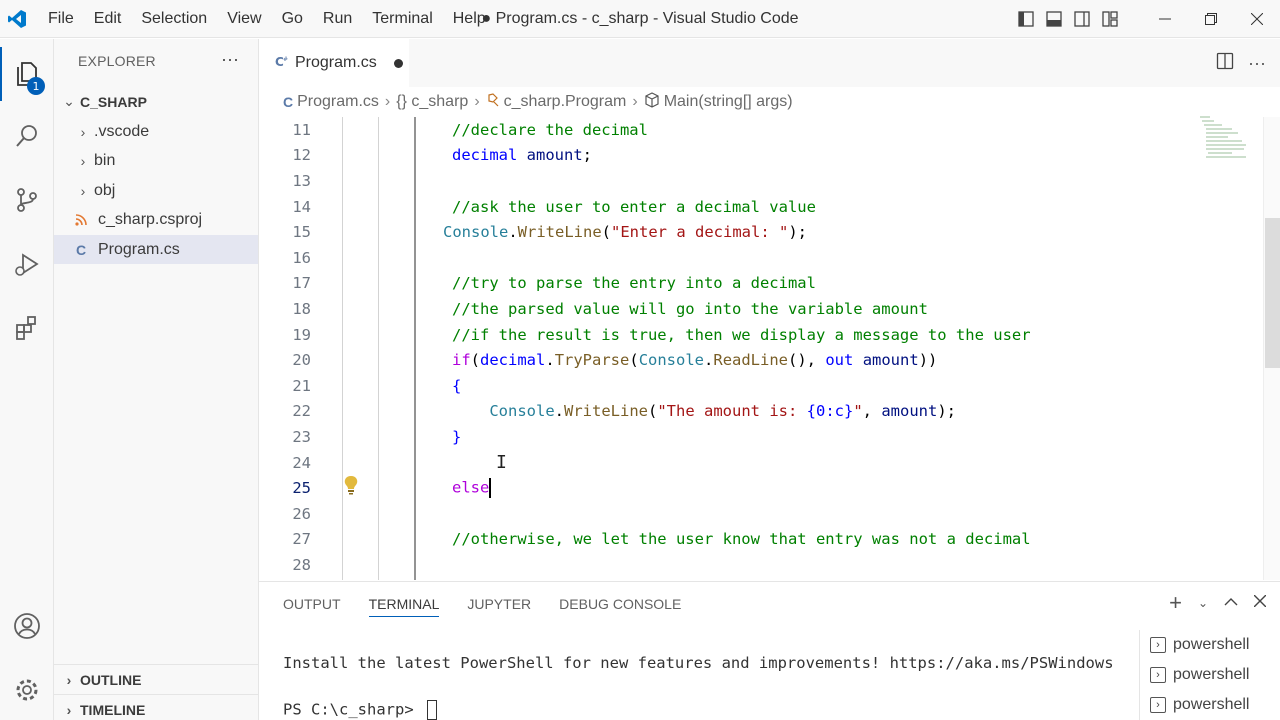  I want to click on run-debug-icon, so click(27, 264).